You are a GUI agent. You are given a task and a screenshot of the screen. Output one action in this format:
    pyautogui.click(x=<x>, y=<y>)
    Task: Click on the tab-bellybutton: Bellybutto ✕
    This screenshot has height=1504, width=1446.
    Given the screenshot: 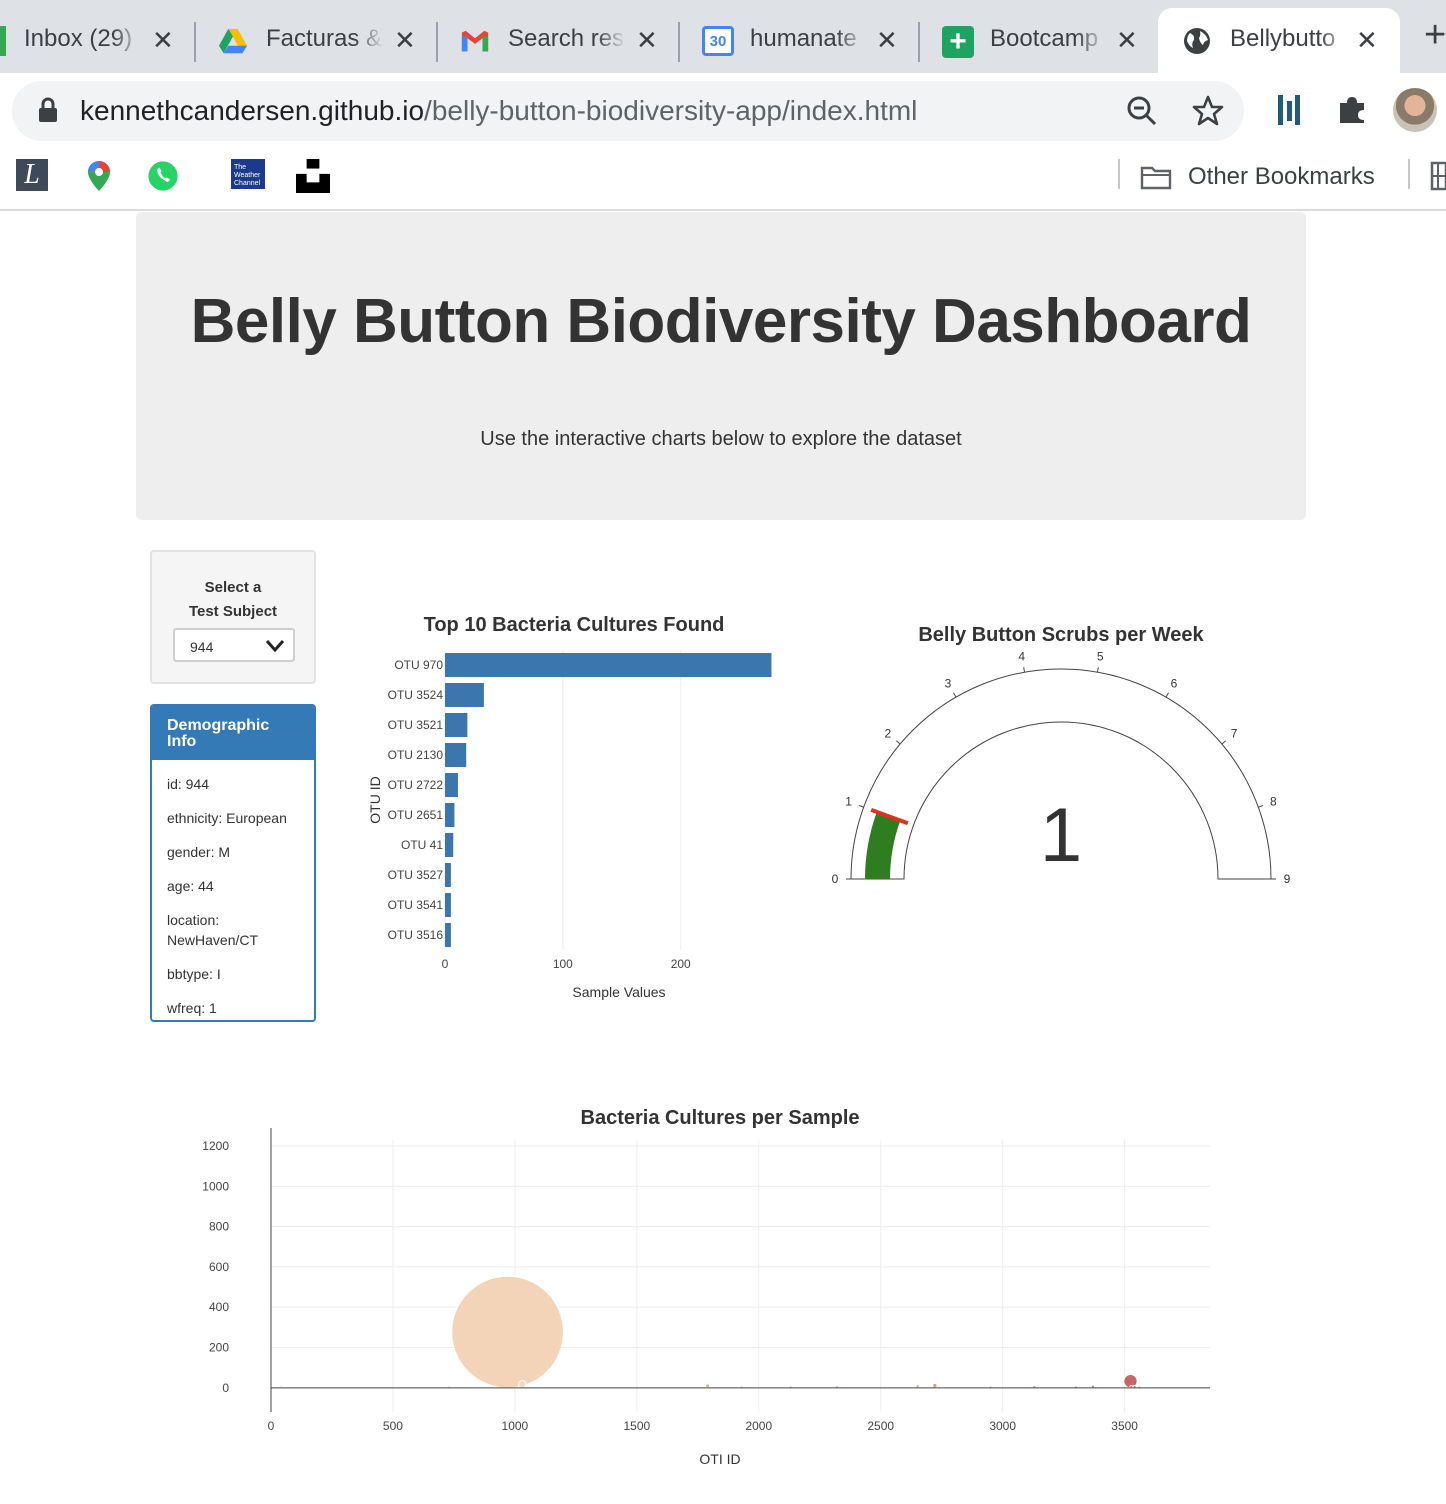 What is the action you would take?
    pyautogui.click(x=1279, y=40)
    